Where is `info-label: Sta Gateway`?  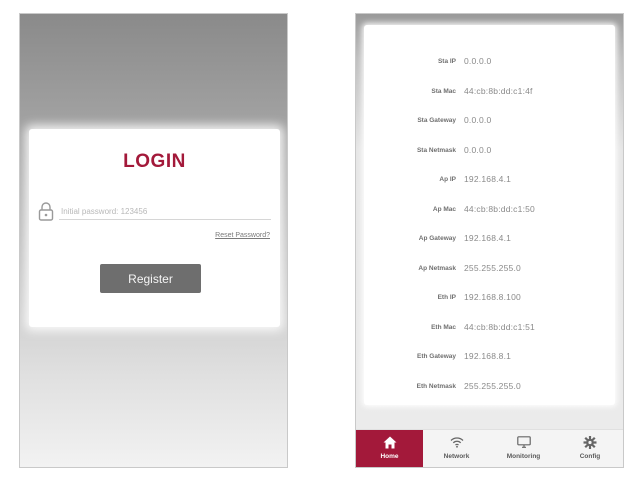
info-label: Sta Gateway is located at coordinates (436, 120).